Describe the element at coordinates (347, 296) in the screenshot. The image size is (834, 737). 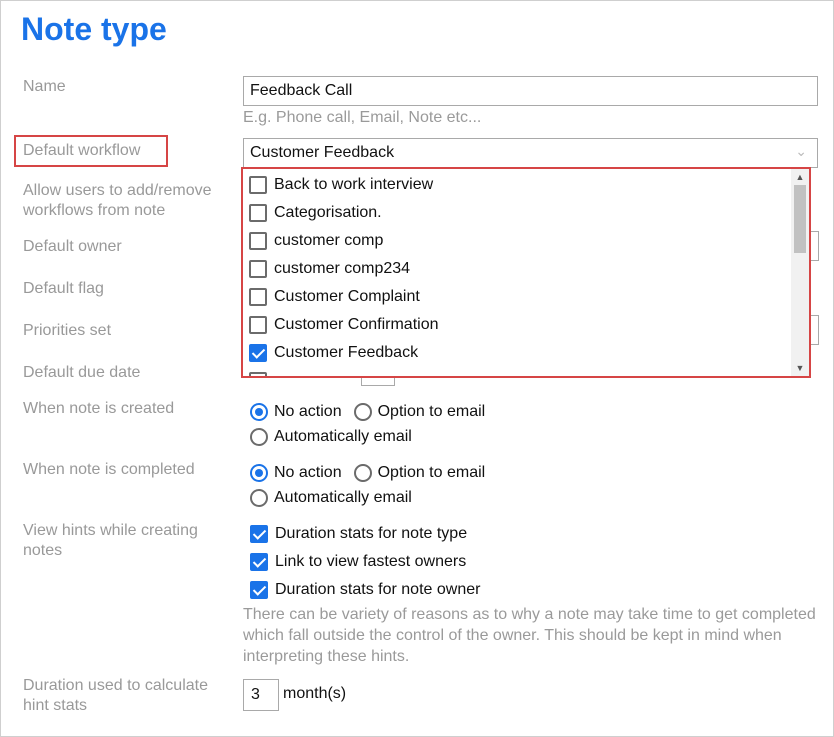
I see `dropdown-item-label: Customer Complaint` at that location.